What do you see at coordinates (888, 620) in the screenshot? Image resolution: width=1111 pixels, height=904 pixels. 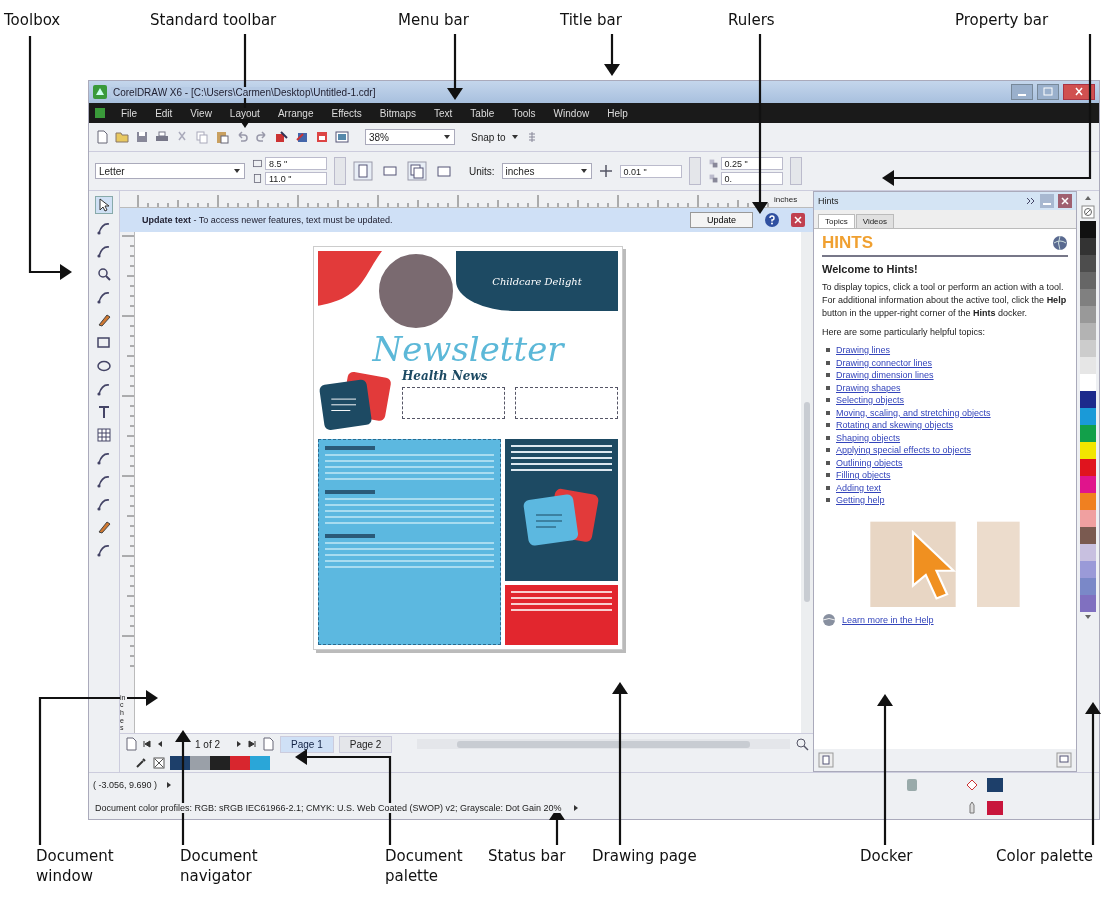 I see `help-link: Learn more in the Help` at bounding box center [888, 620].